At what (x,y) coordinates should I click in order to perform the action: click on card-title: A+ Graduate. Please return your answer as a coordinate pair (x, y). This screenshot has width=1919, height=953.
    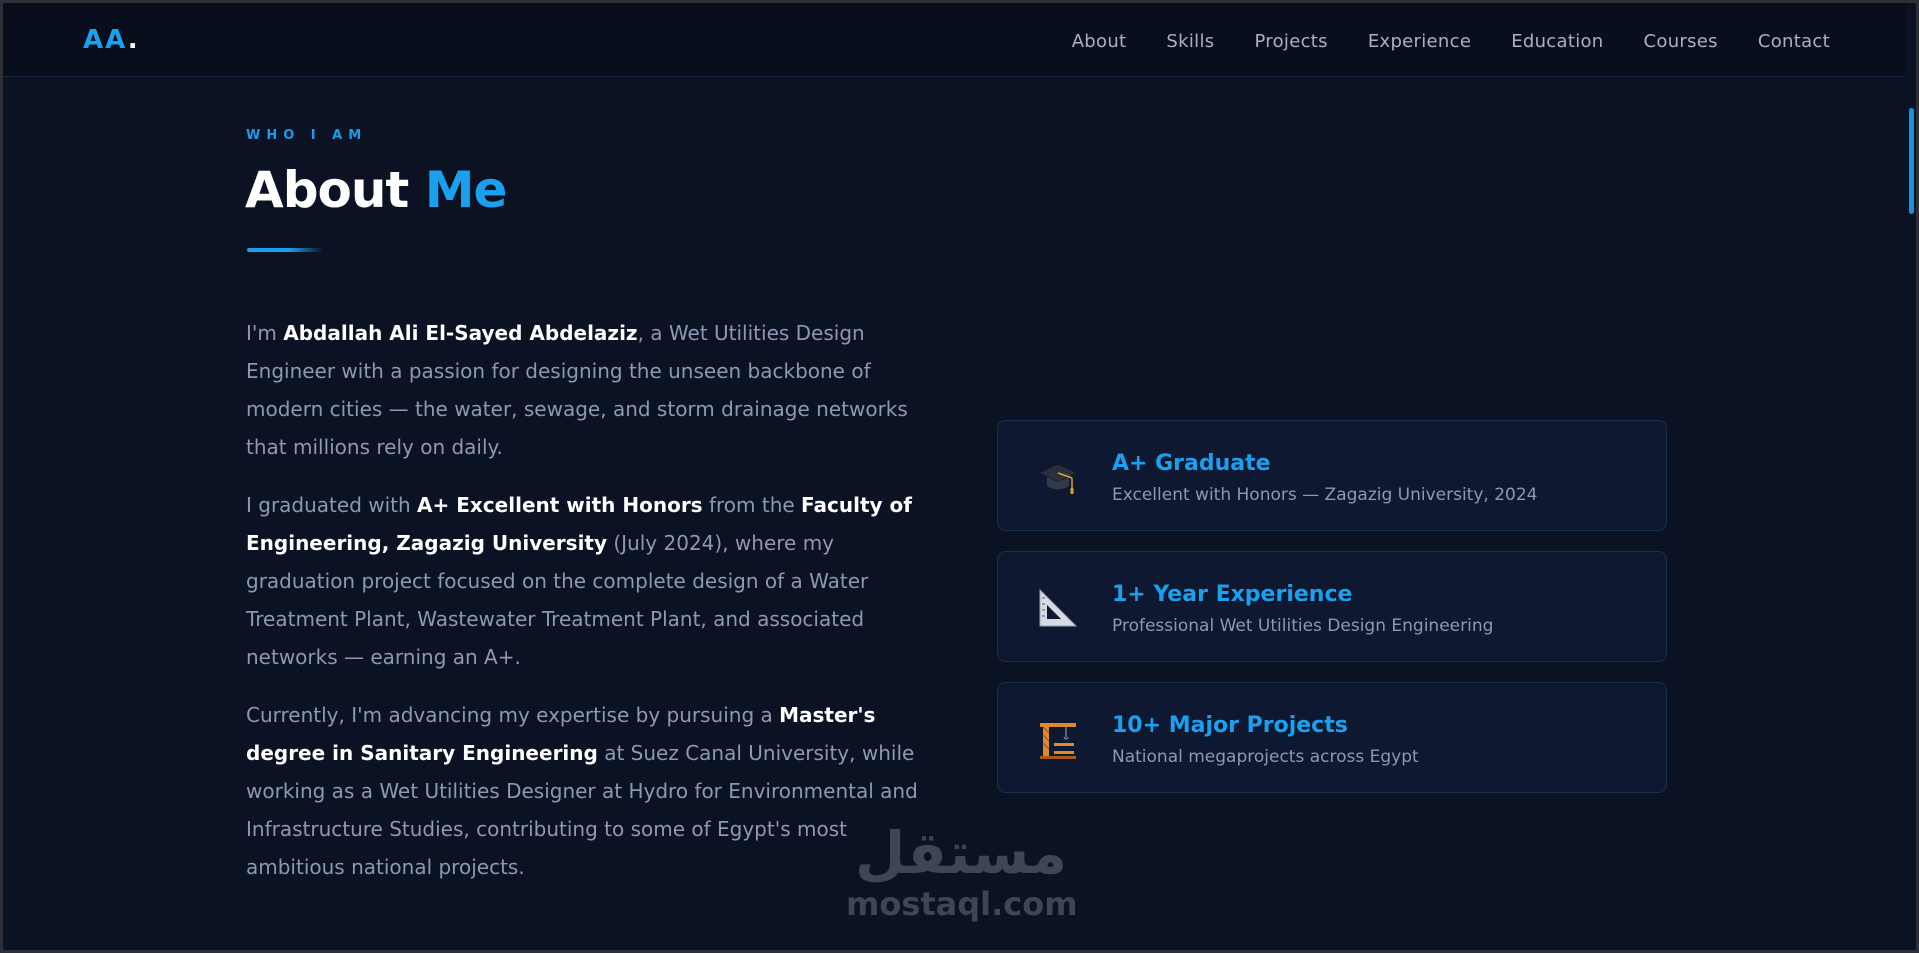
    Looking at the image, I should click on (1191, 463).